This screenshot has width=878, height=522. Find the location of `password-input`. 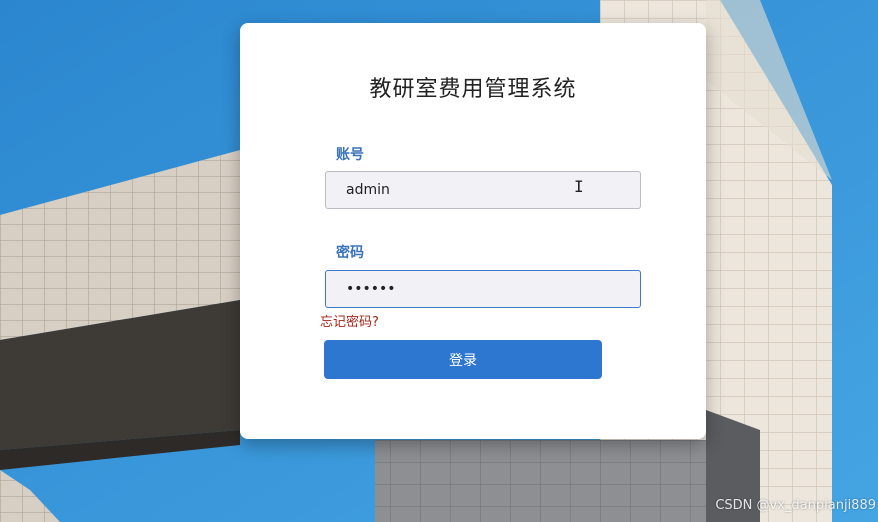

password-input is located at coordinates (483, 289).